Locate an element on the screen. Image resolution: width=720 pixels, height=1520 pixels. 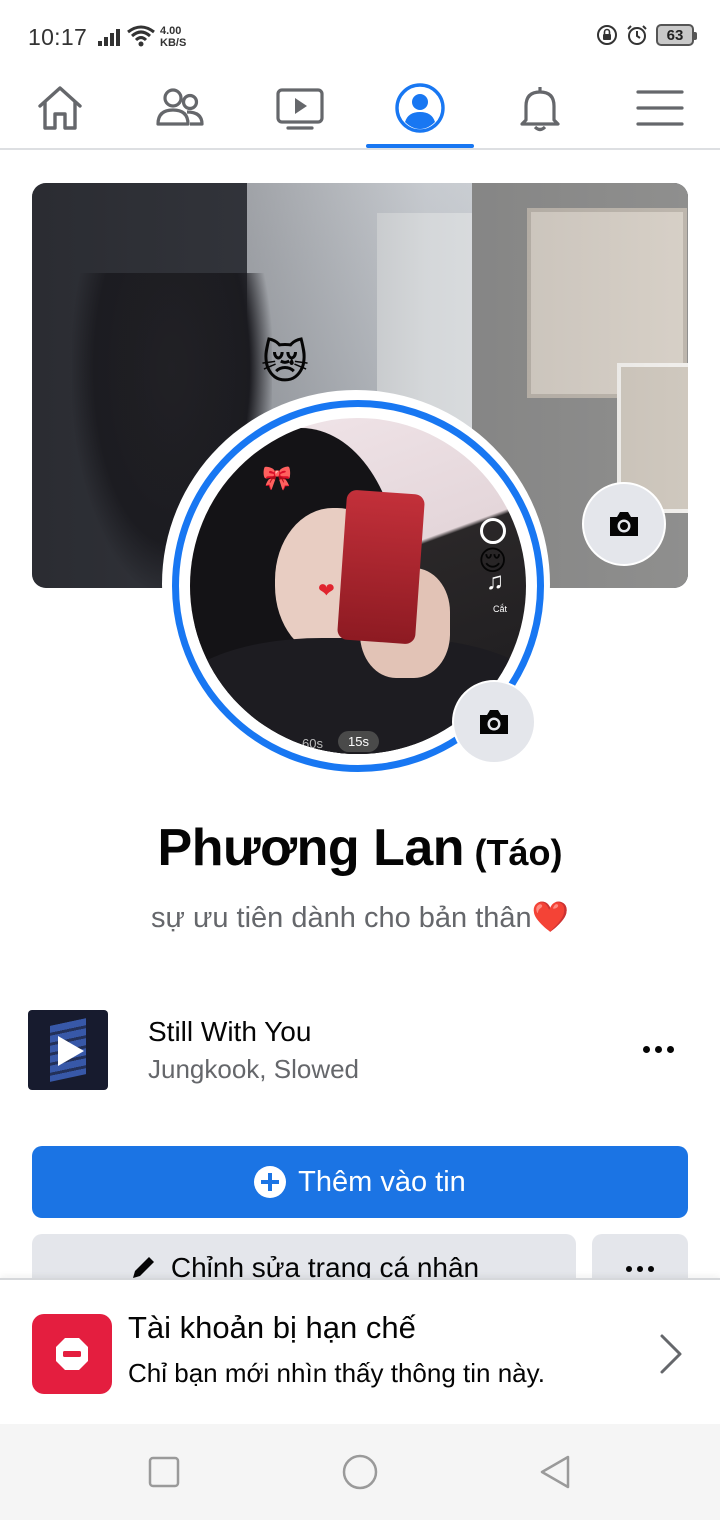
duration-60s-label: 60s is located at coordinates (312, 743).